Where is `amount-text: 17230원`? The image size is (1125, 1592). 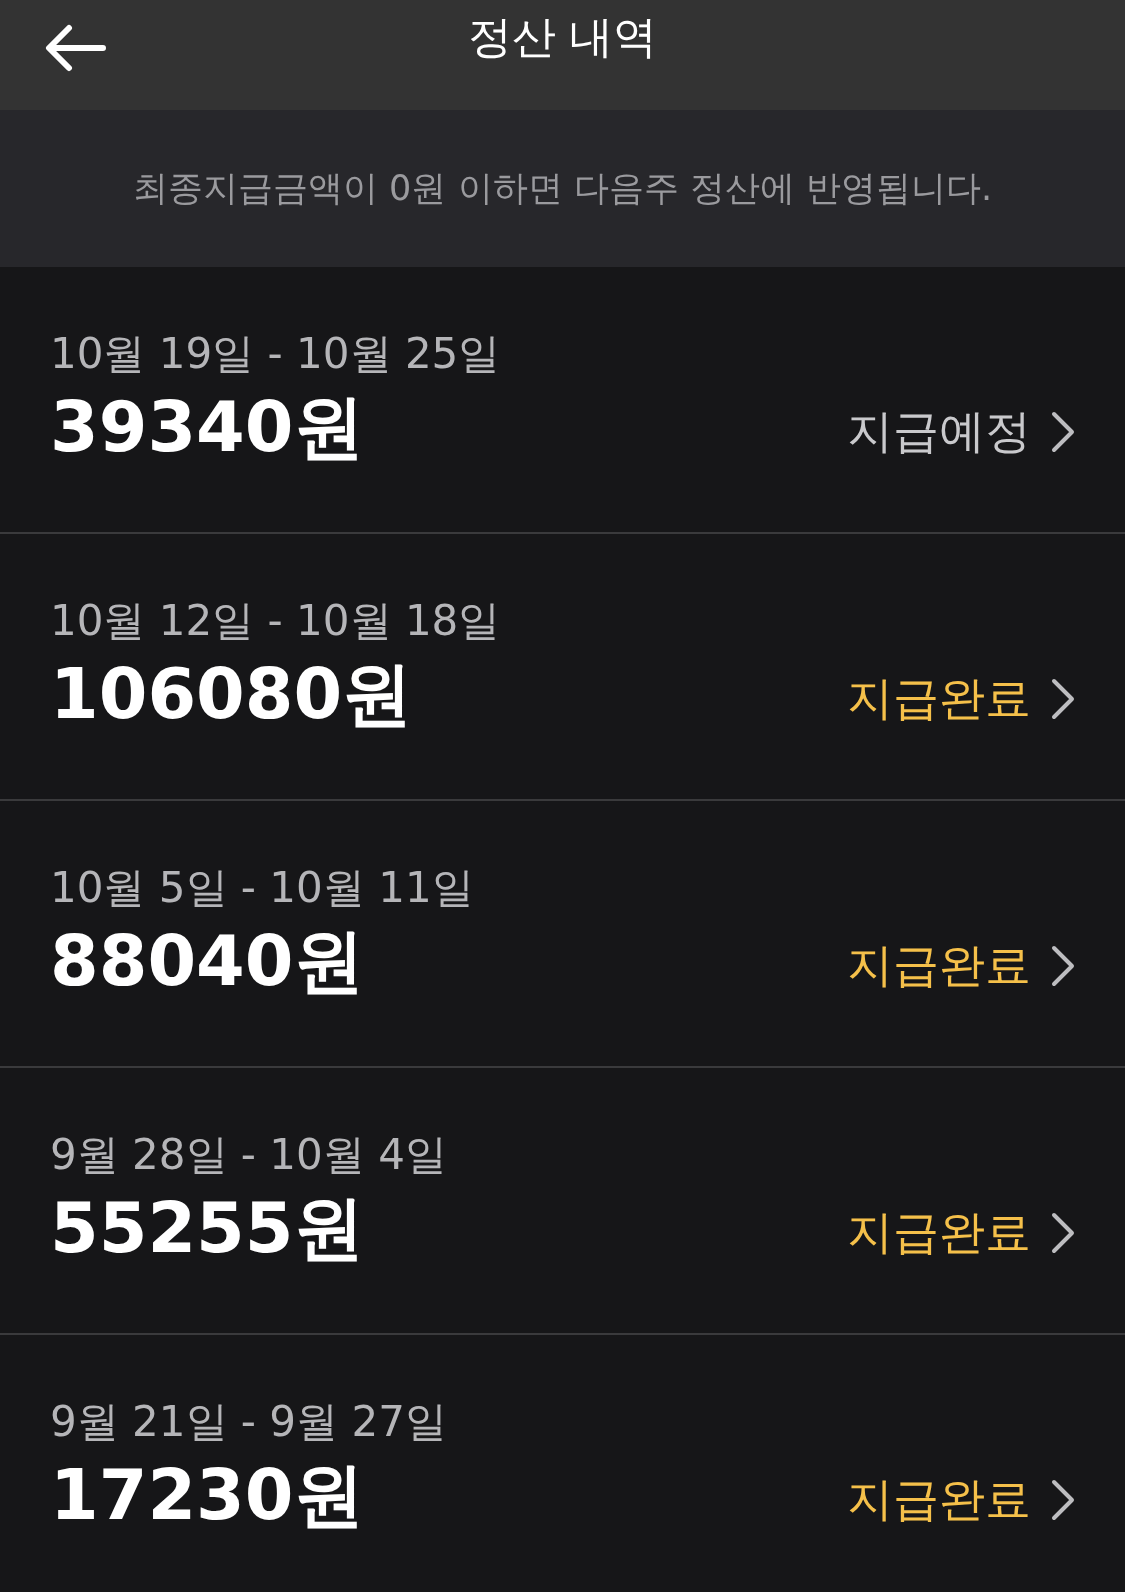 amount-text: 17230원 is located at coordinates (207, 1495).